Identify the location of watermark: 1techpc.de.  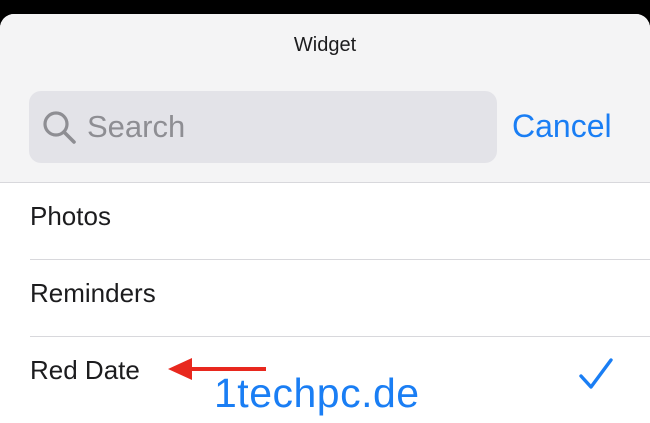
(317, 393).